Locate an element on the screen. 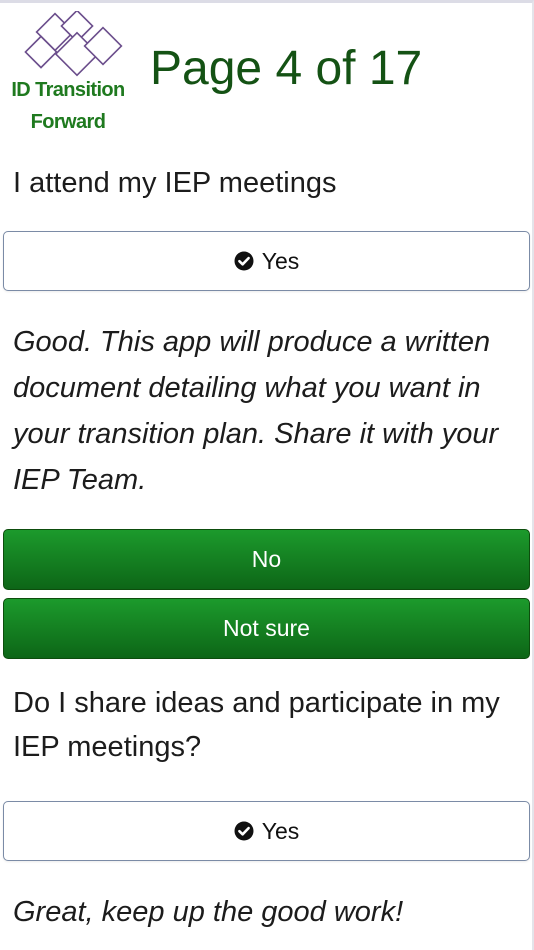 Image resolution: width=534 pixels, height=950 pixels. question-1-no-label: No is located at coordinates (266, 559).